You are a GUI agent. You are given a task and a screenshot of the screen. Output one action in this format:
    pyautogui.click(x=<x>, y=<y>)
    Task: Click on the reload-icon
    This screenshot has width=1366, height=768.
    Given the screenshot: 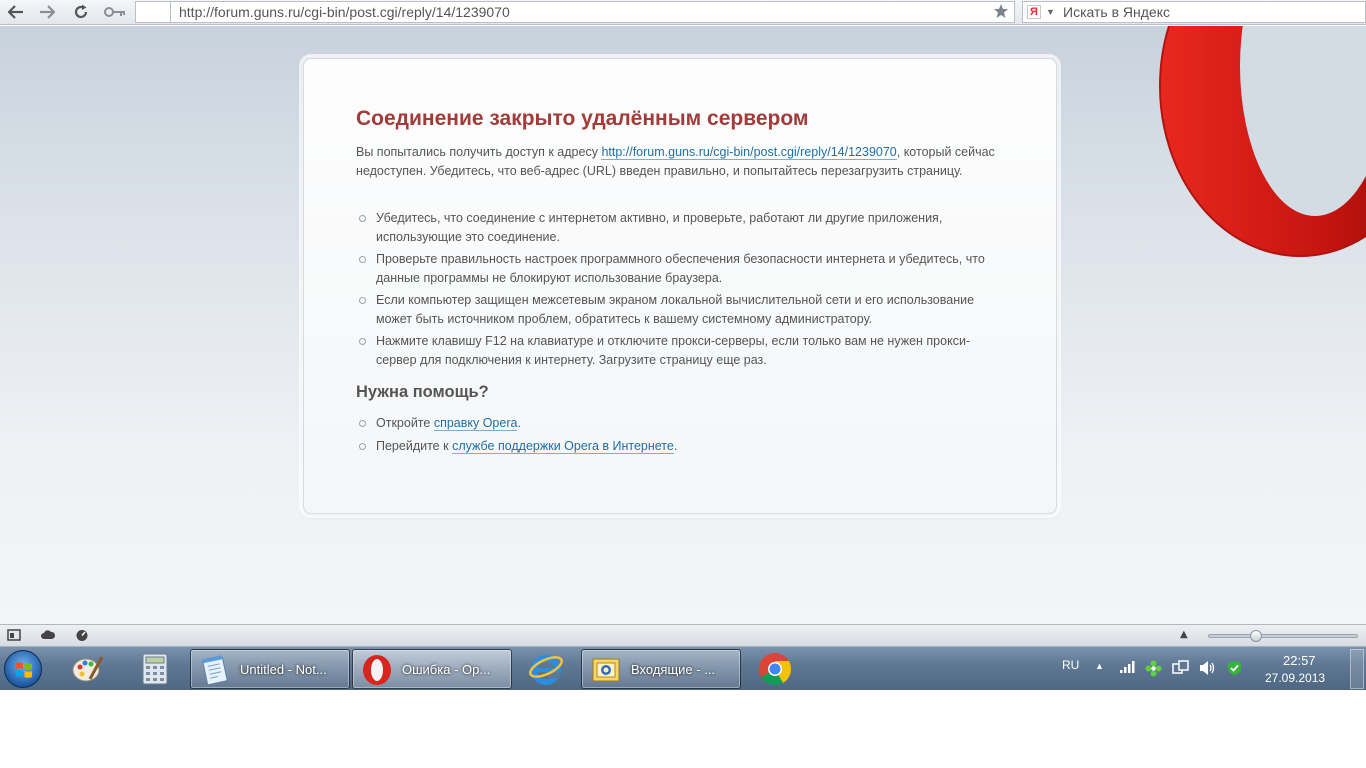 What is the action you would take?
    pyautogui.click(x=81, y=11)
    